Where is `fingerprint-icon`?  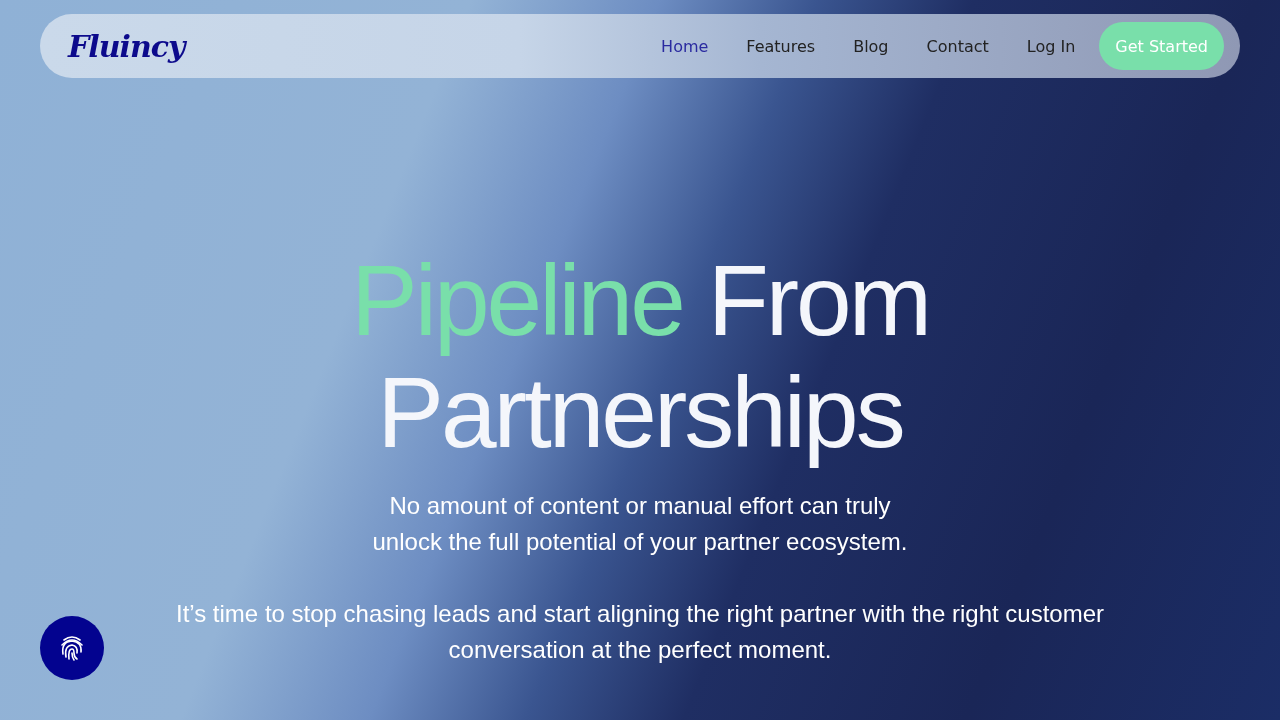
fingerprint-icon is located at coordinates (72, 648).